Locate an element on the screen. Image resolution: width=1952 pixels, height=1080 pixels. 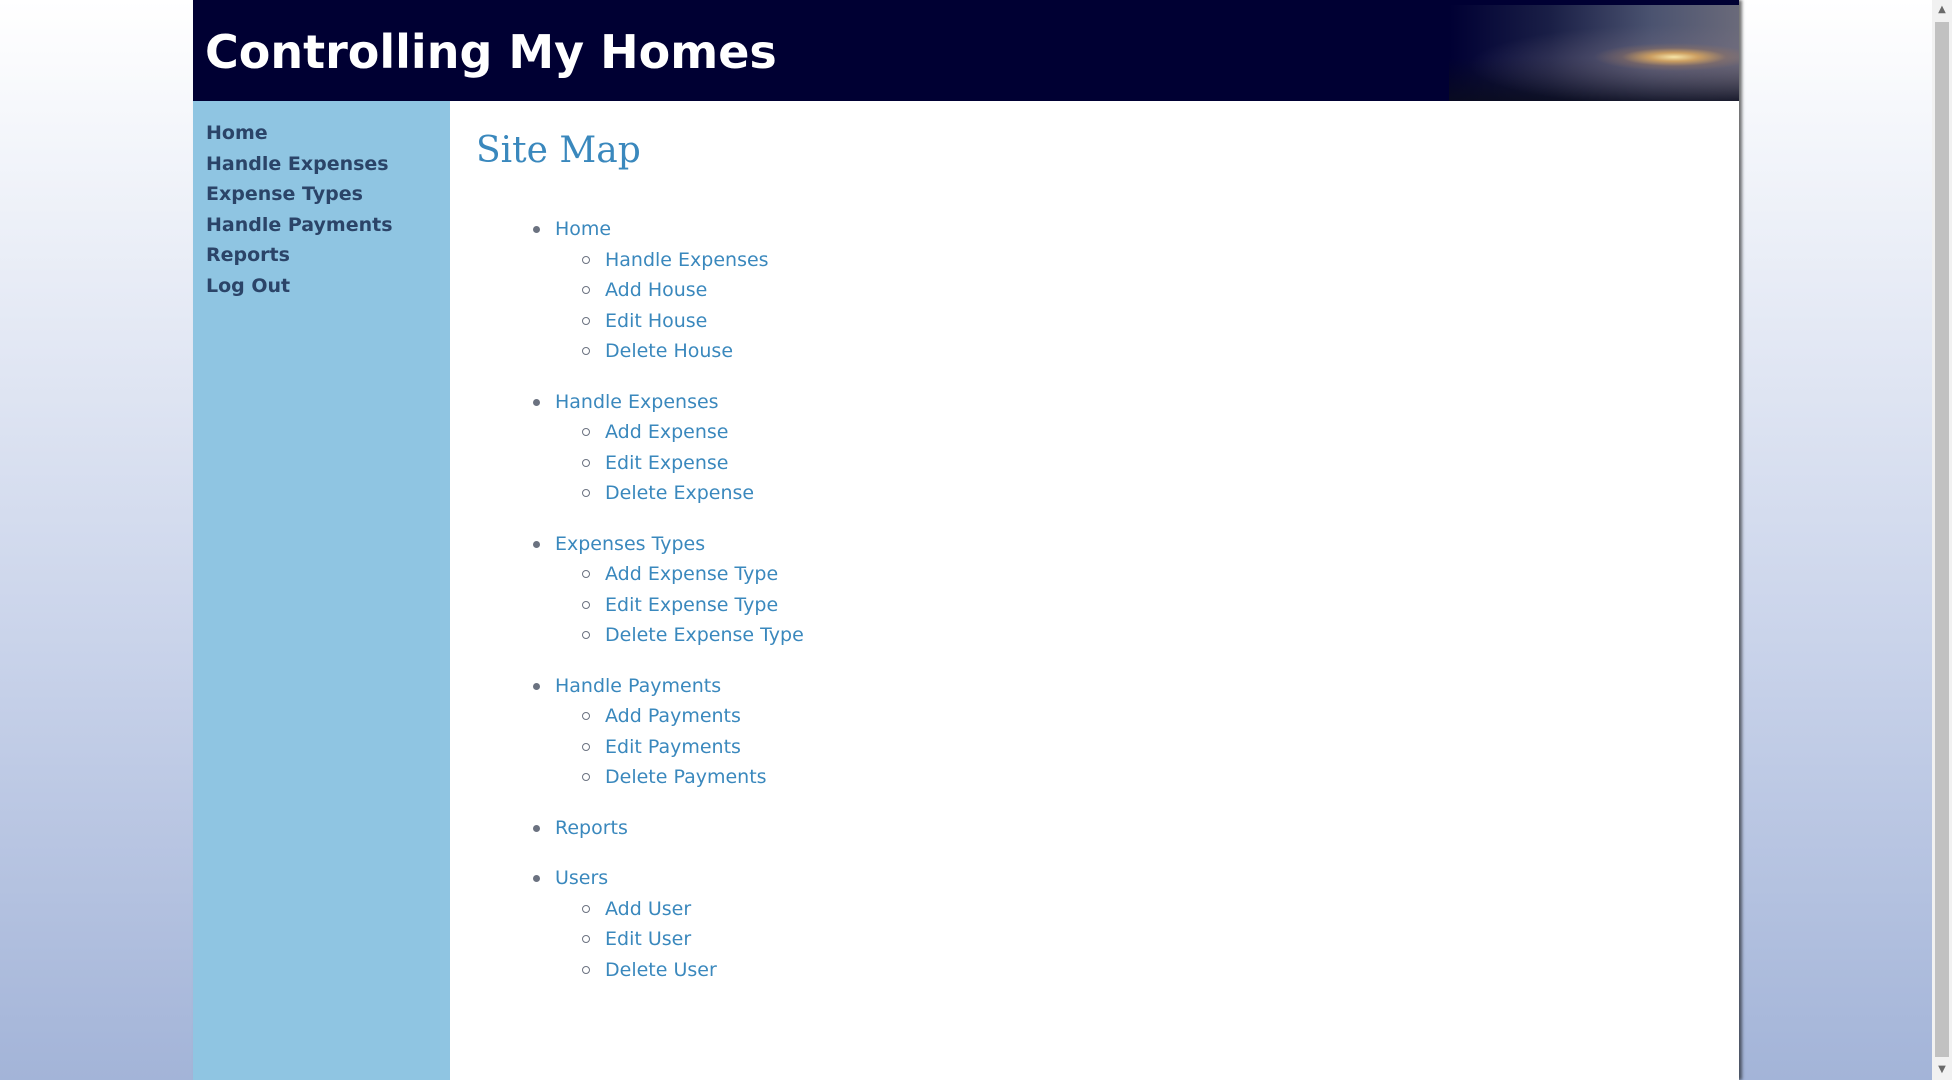
sitemap-link-edit-expense: Edit Expense is located at coordinates (666, 463).